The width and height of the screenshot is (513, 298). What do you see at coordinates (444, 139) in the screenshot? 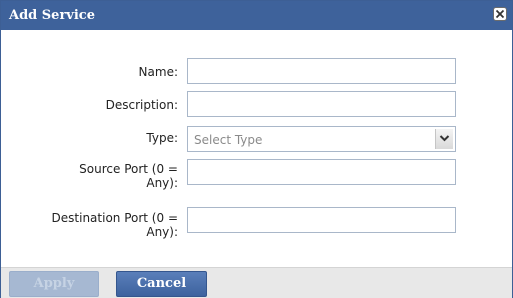
I see `chevron-down-icon` at bounding box center [444, 139].